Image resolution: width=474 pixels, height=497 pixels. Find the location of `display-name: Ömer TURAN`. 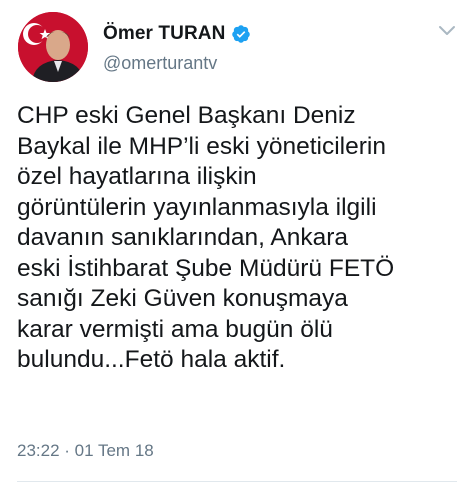

display-name: Ömer TURAN is located at coordinates (164, 34).